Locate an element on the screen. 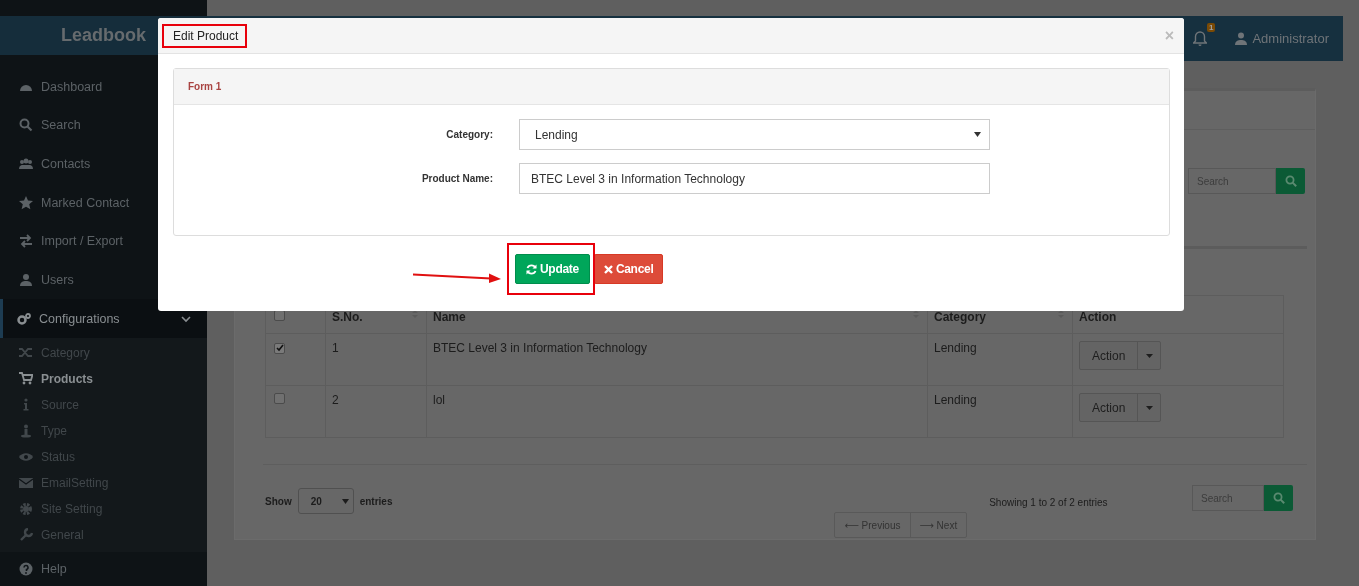 The width and height of the screenshot is (1359, 586). field-label: Product Name: is located at coordinates (456, 178).